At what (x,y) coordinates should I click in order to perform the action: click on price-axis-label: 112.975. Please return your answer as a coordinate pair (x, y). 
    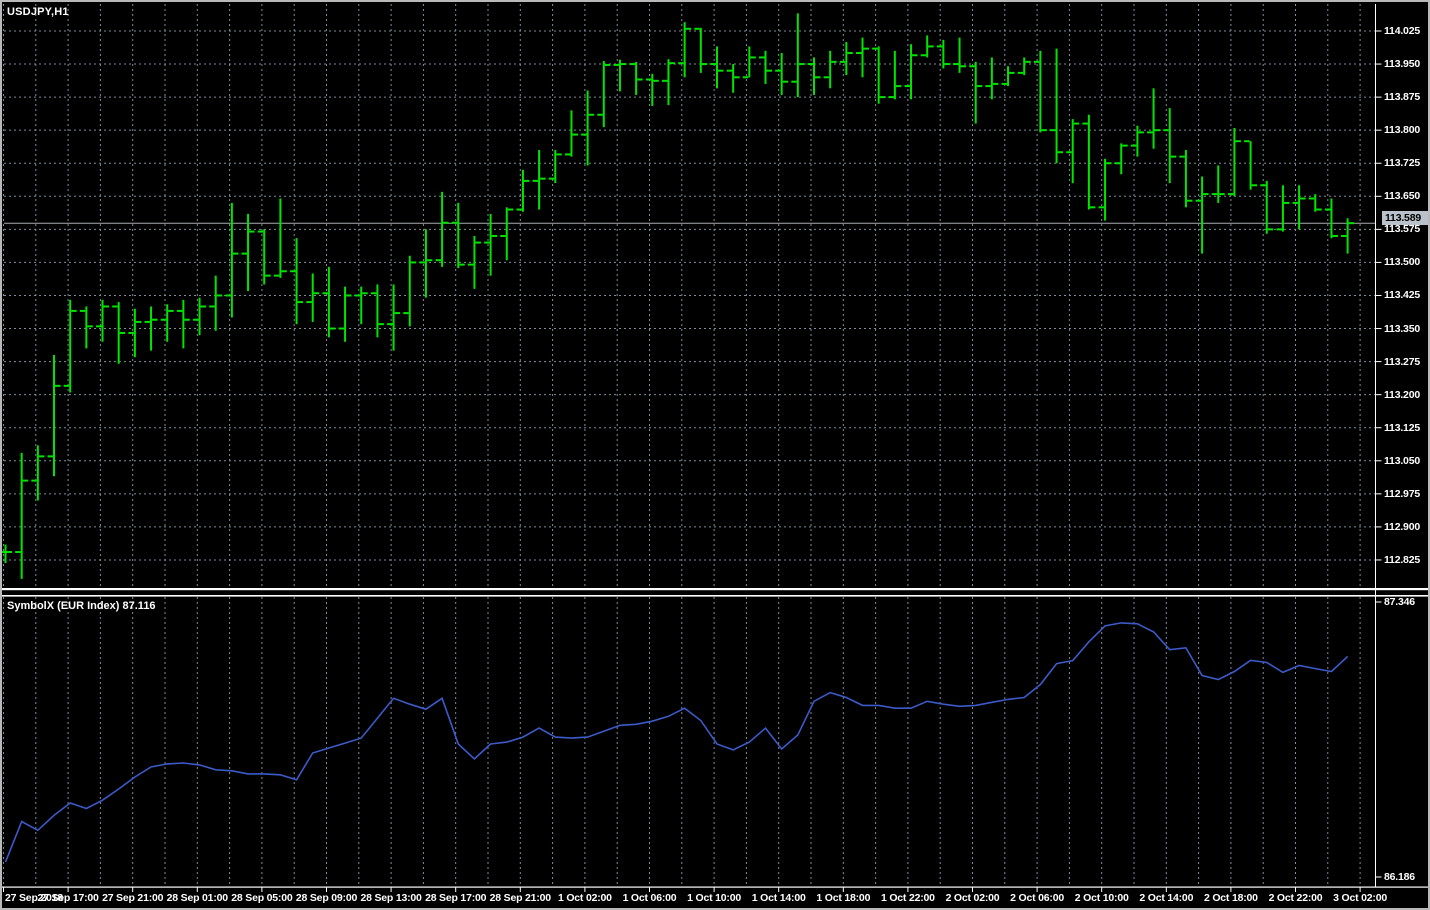
    Looking at the image, I should click on (1402, 493).